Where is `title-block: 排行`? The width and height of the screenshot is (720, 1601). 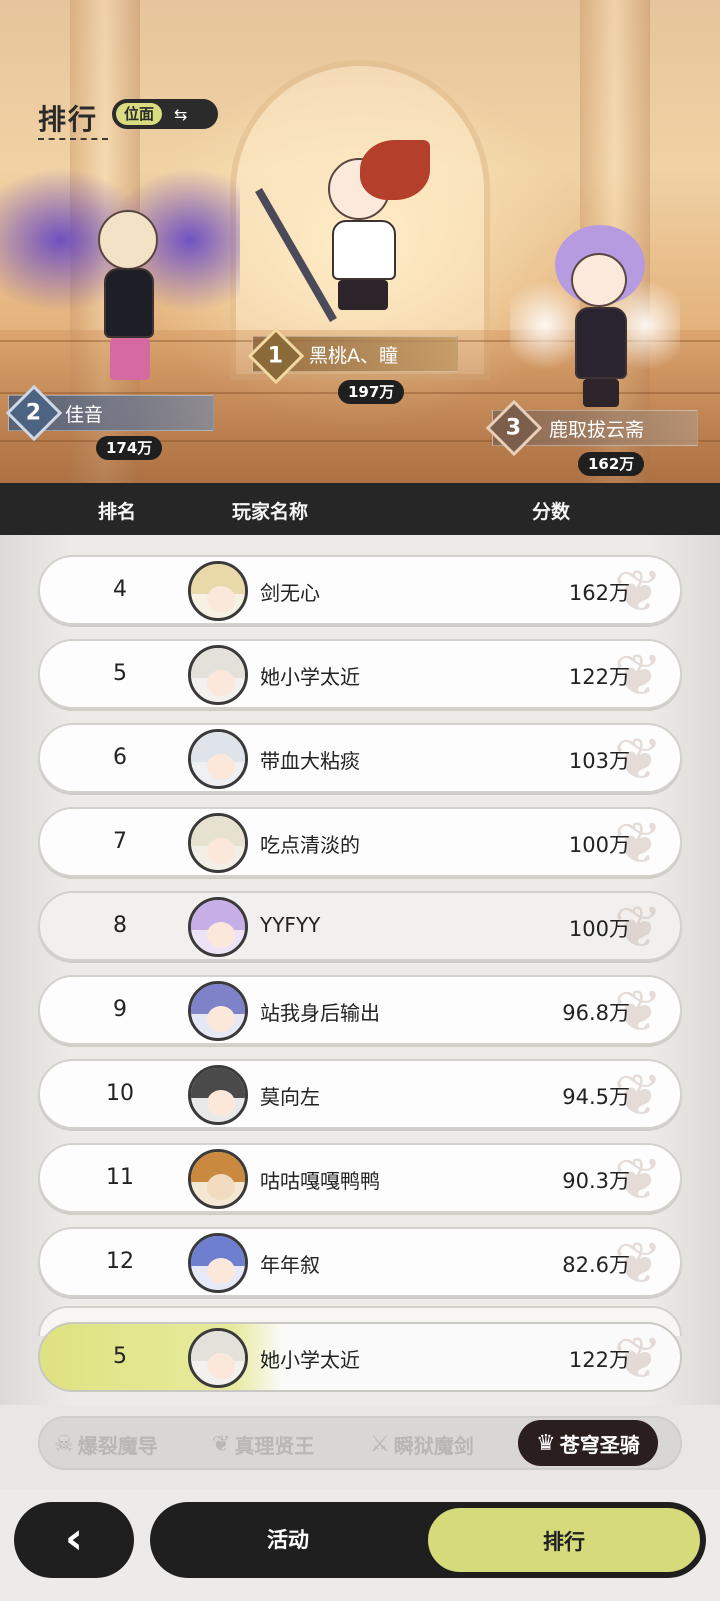 title-block: 排行 is located at coordinates (73, 119).